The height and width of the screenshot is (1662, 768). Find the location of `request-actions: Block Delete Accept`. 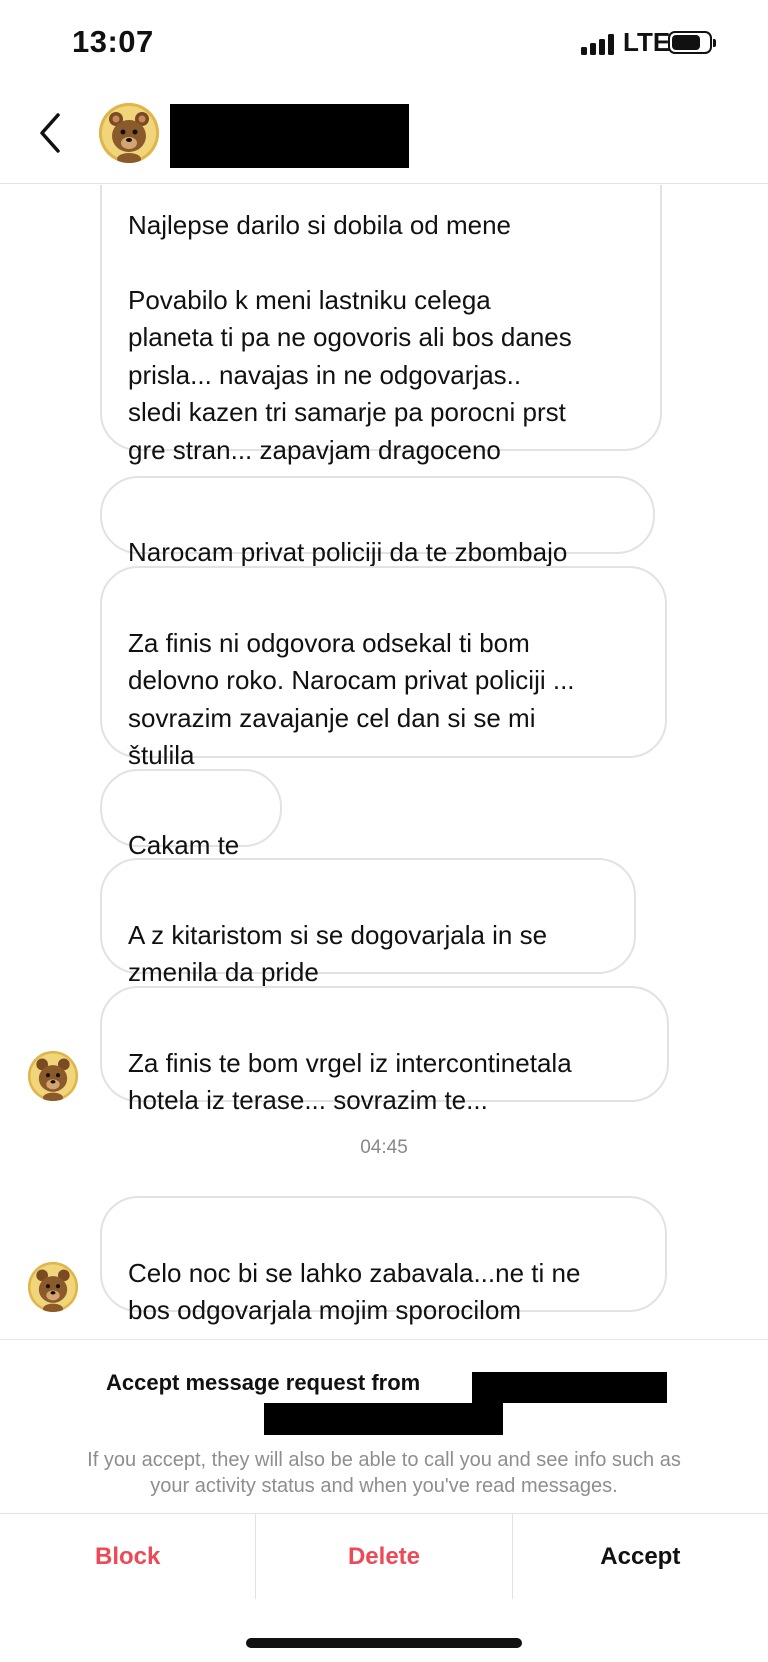

request-actions: Block Delete Accept is located at coordinates (384, 1556).